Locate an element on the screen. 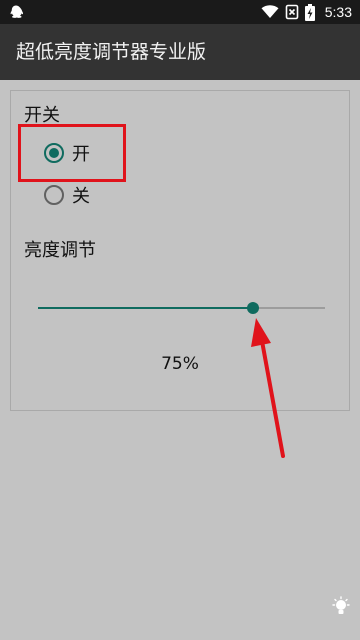 Image resolution: width=360 pixels, height=640 pixels. radio-off-label: 关 is located at coordinates (81, 196).